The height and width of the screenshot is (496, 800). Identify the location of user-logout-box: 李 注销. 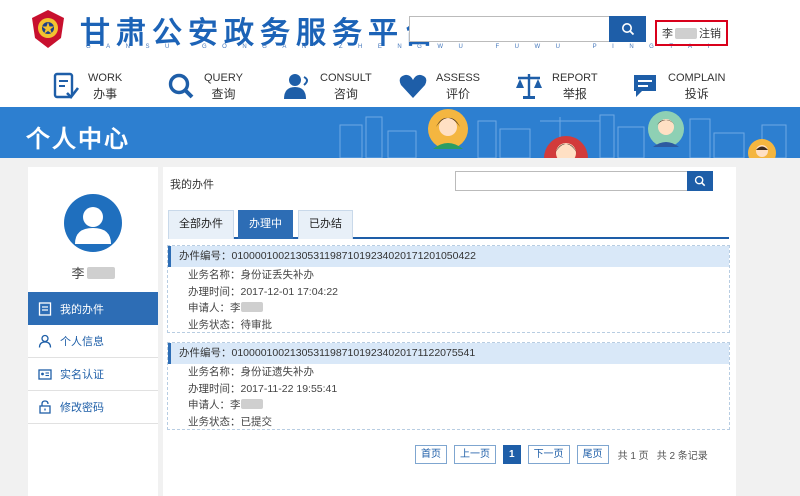
(691, 33).